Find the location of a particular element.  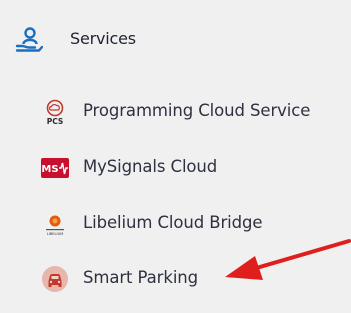

services-label: Services is located at coordinates (103, 38).